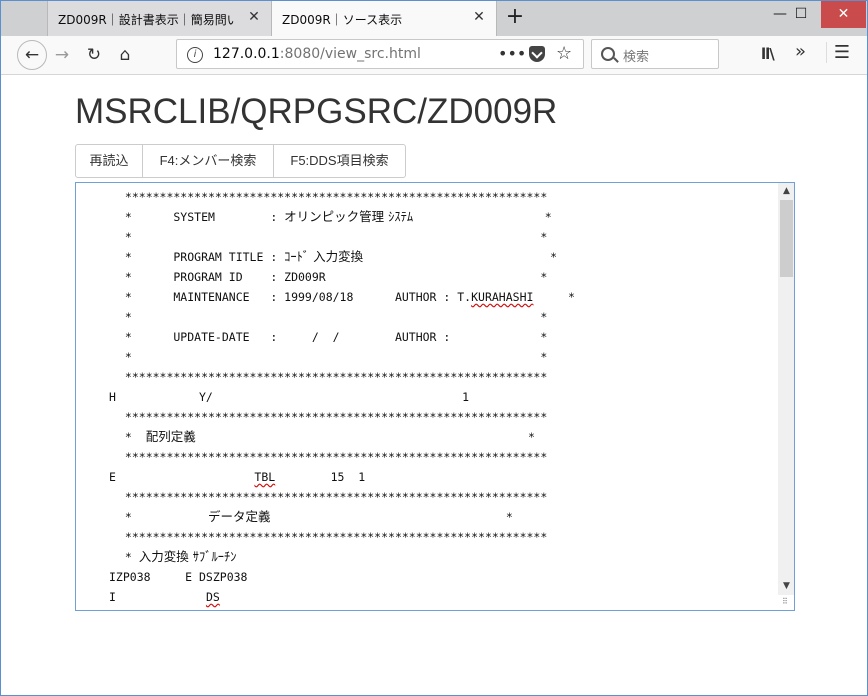 Image resolution: width=868 pixels, height=696 pixels. What do you see at coordinates (201, 257) in the screenshot?
I see `source-text: * PROGRAM TITLE :` at bounding box center [201, 257].